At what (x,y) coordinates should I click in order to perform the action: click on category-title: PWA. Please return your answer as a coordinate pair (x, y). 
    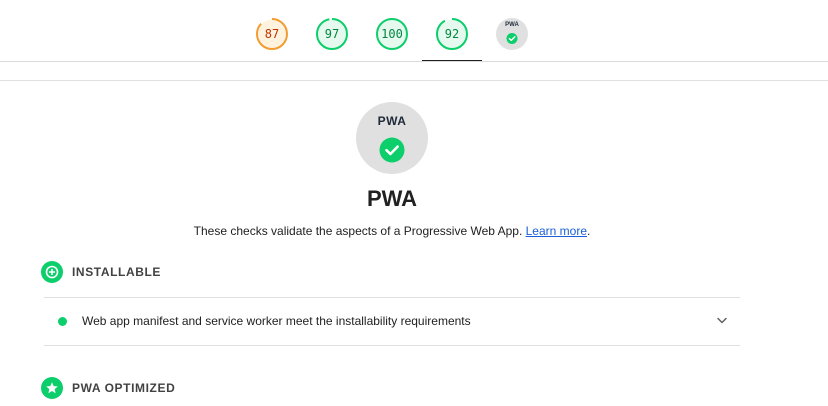
    Looking at the image, I should click on (392, 198).